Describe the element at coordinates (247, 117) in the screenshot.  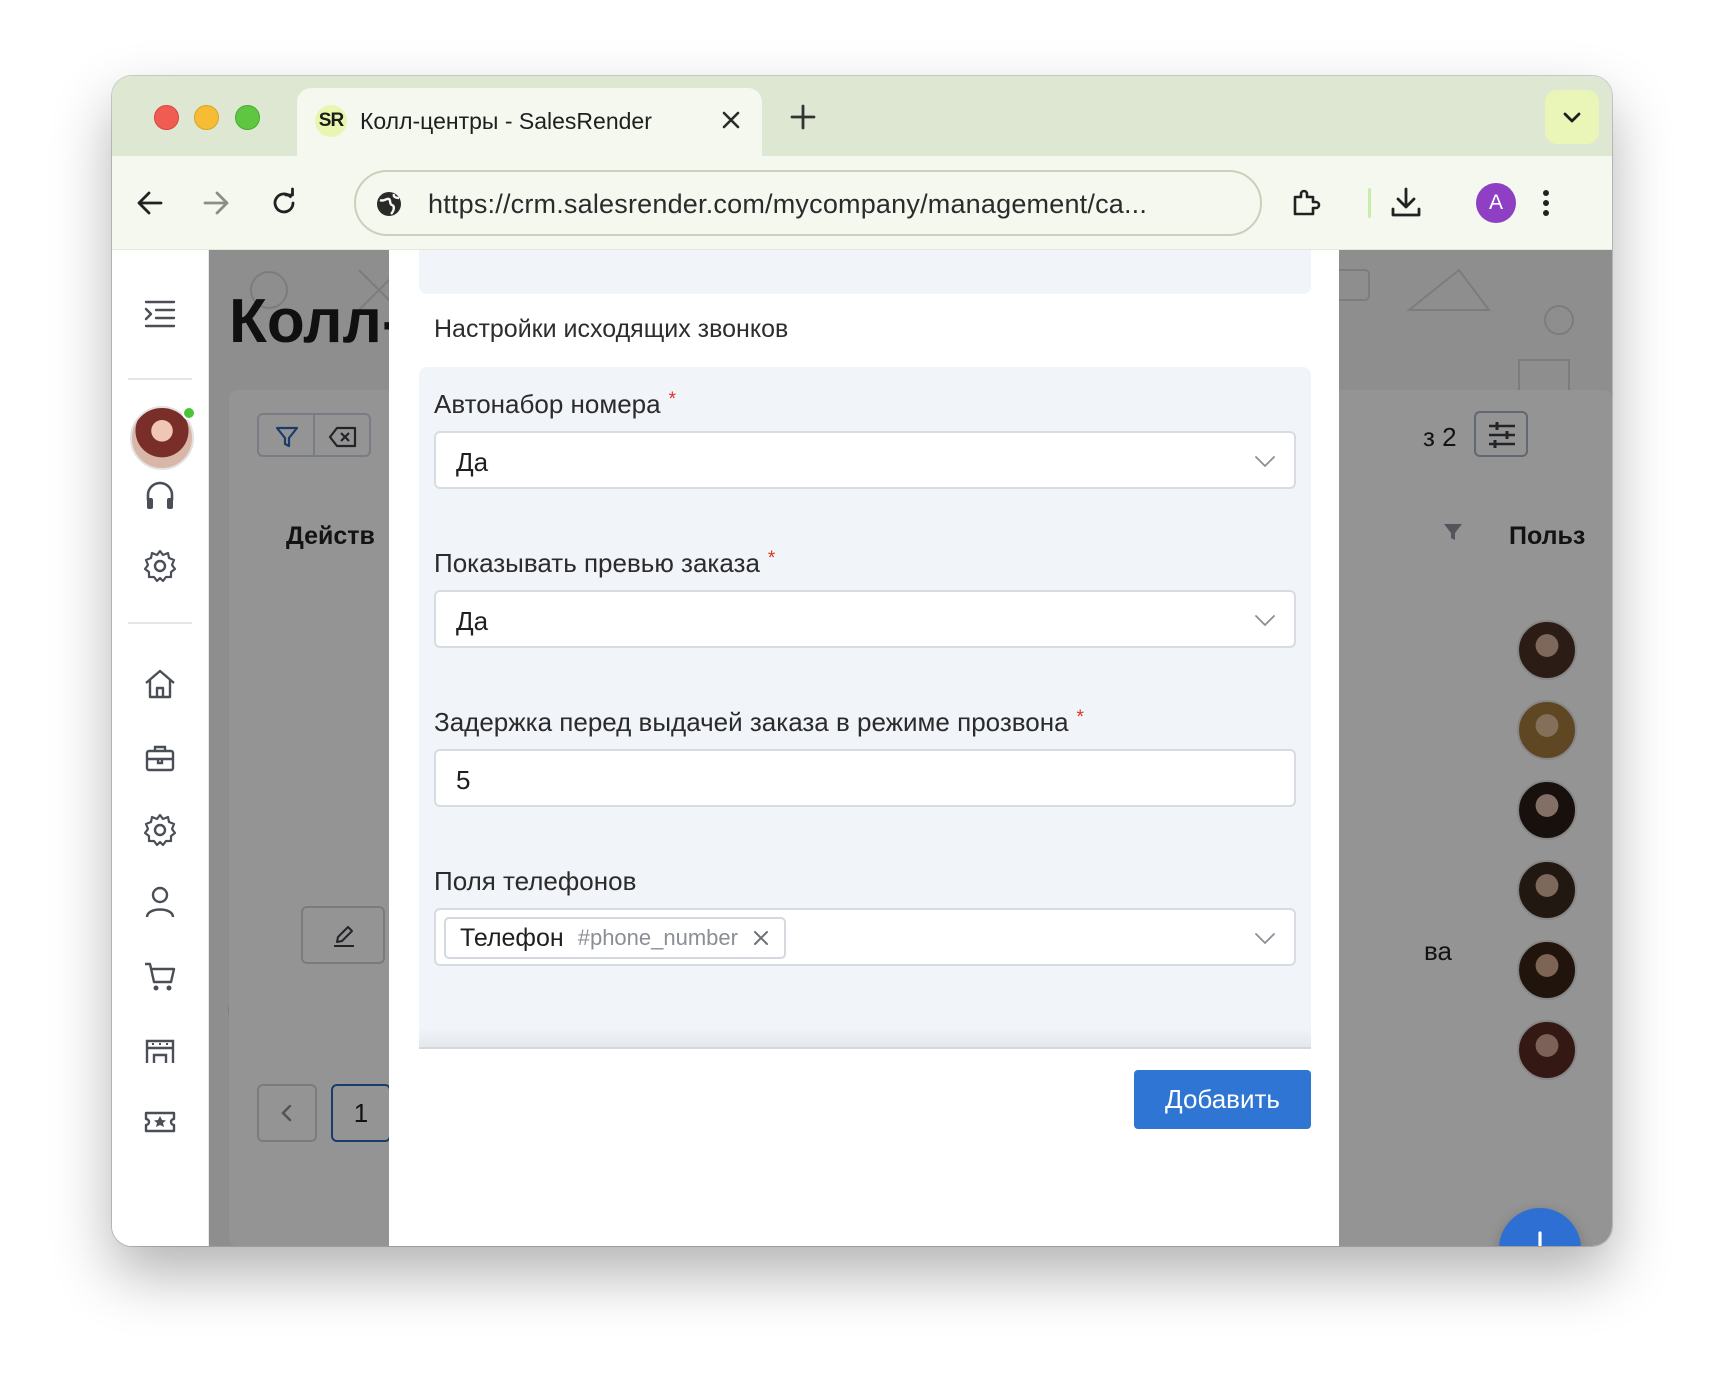
I see `maximize-window-button` at that location.